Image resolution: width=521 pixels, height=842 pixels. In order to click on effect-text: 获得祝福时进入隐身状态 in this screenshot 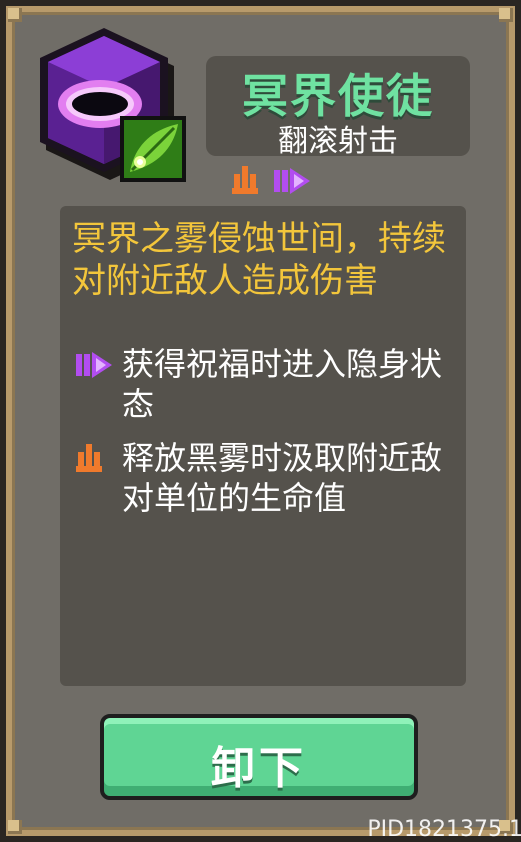, I will do `click(282, 384)`.